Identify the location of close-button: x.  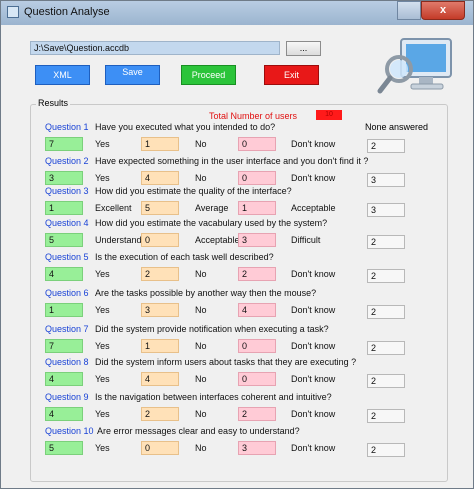
(443, 10).